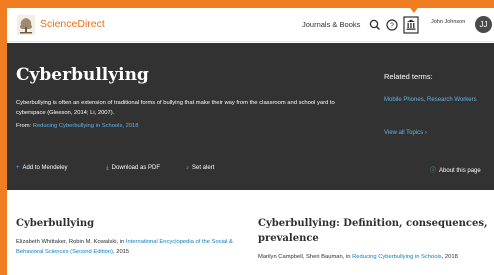 The height and width of the screenshot is (275, 494). I want to click on download-pdf-button: ⤓ Download as PDF, so click(133, 168).